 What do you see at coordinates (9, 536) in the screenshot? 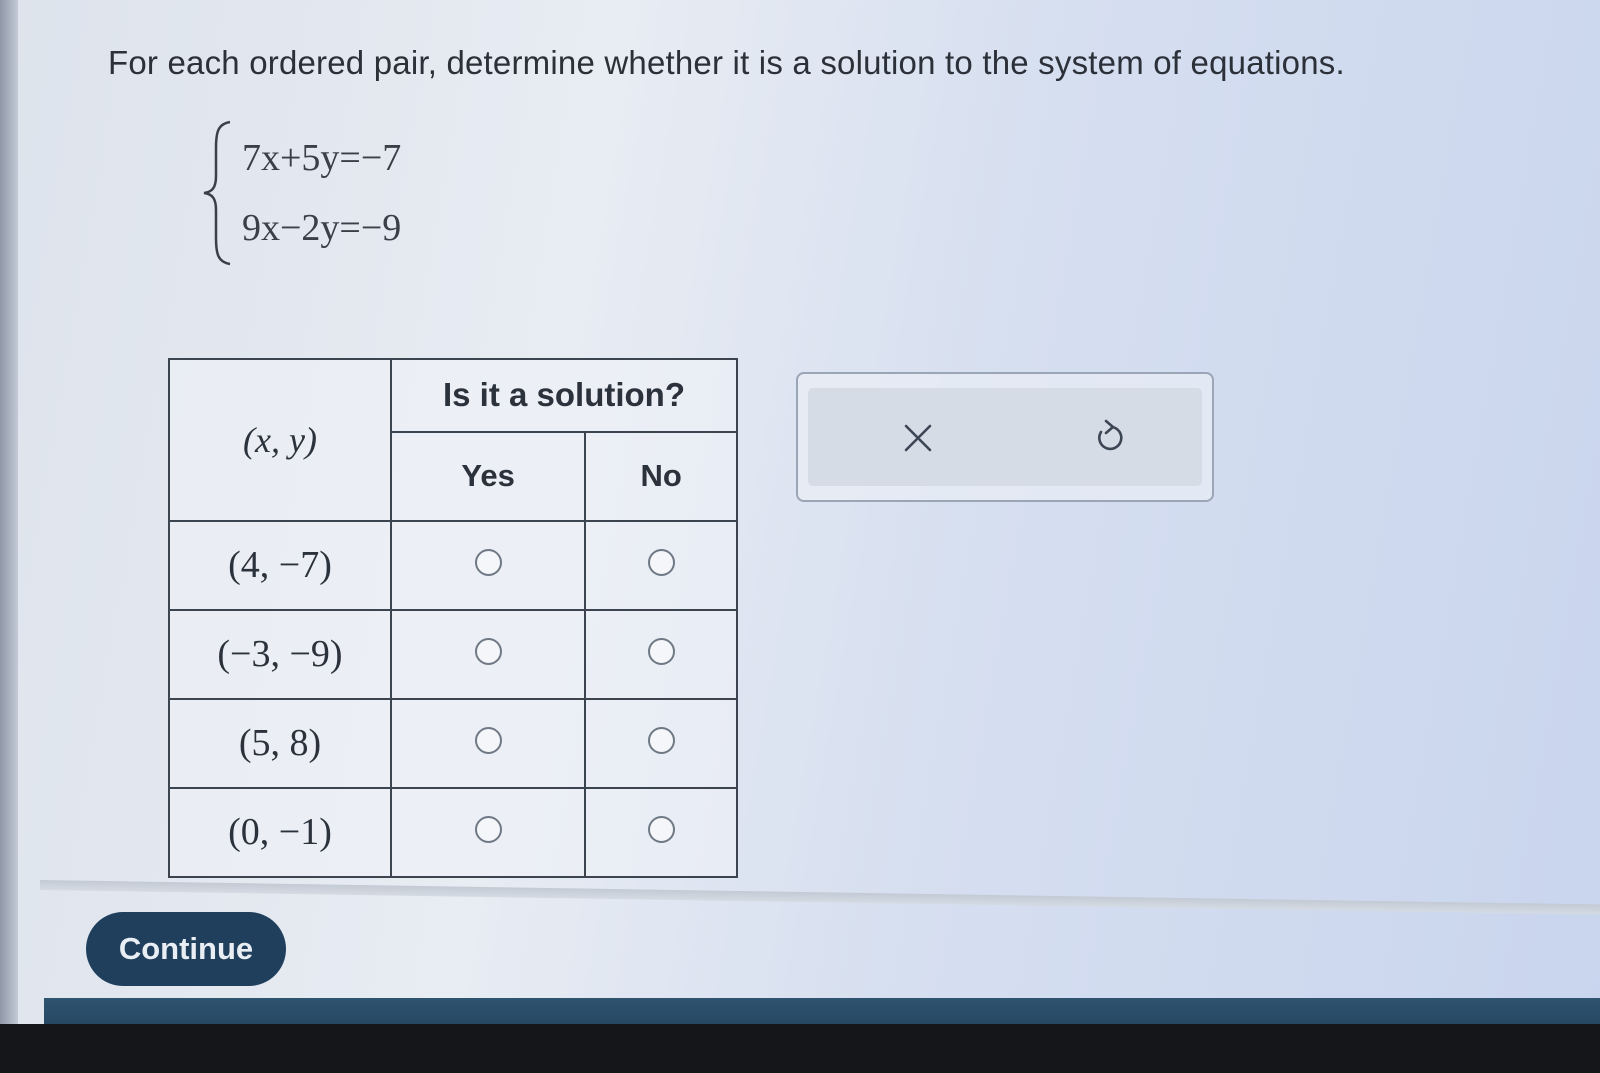
I see `screen-bezel` at bounding box center [9, 536].